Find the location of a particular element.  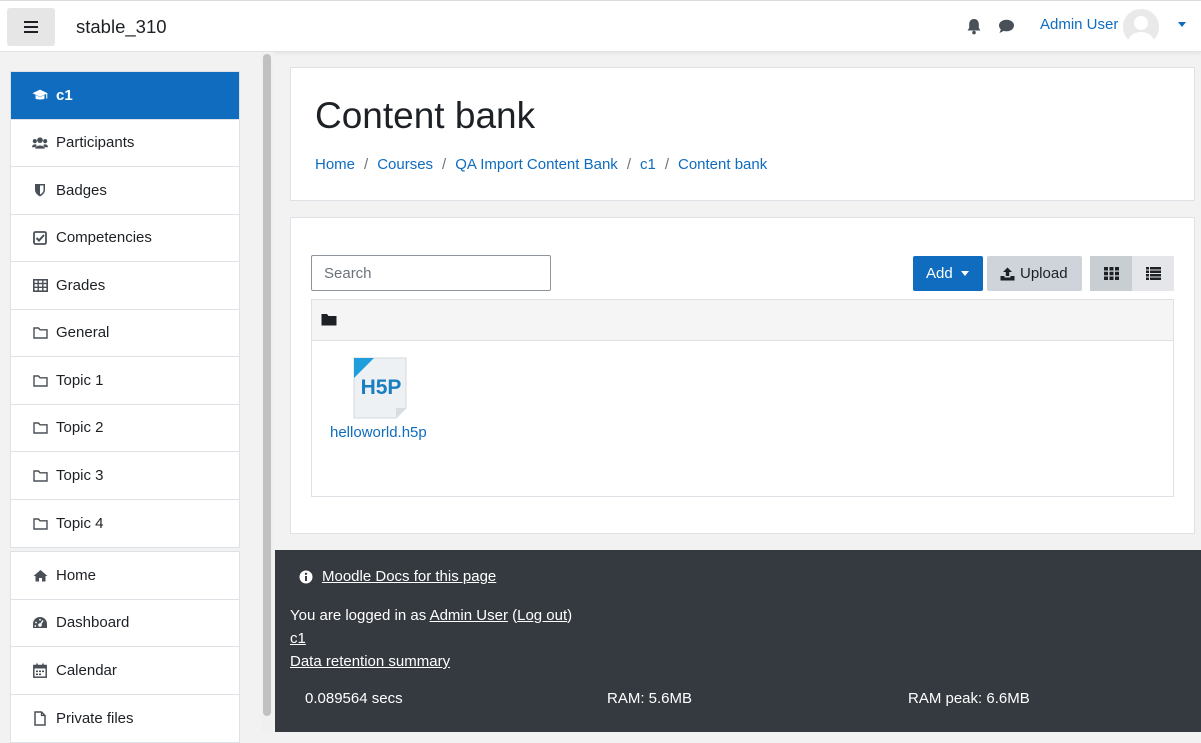

grid-icon is located at coordinates (1111, 273).